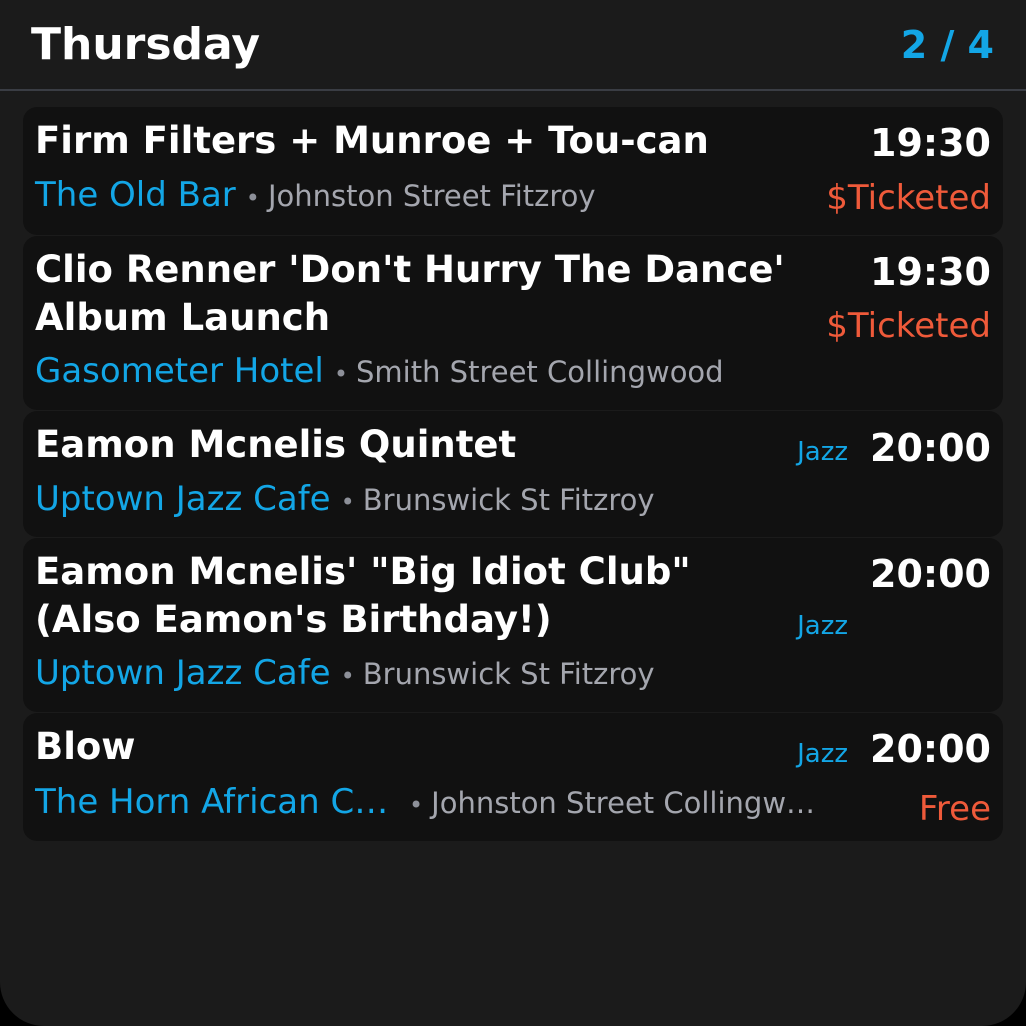 This screenshot has height=1026, width=1026. Describe the element at coordinates (363, 571) in the screenshot. I see `event-title-line-1: Eamon Mcnelis' "Big Idiot Club"` at that location.